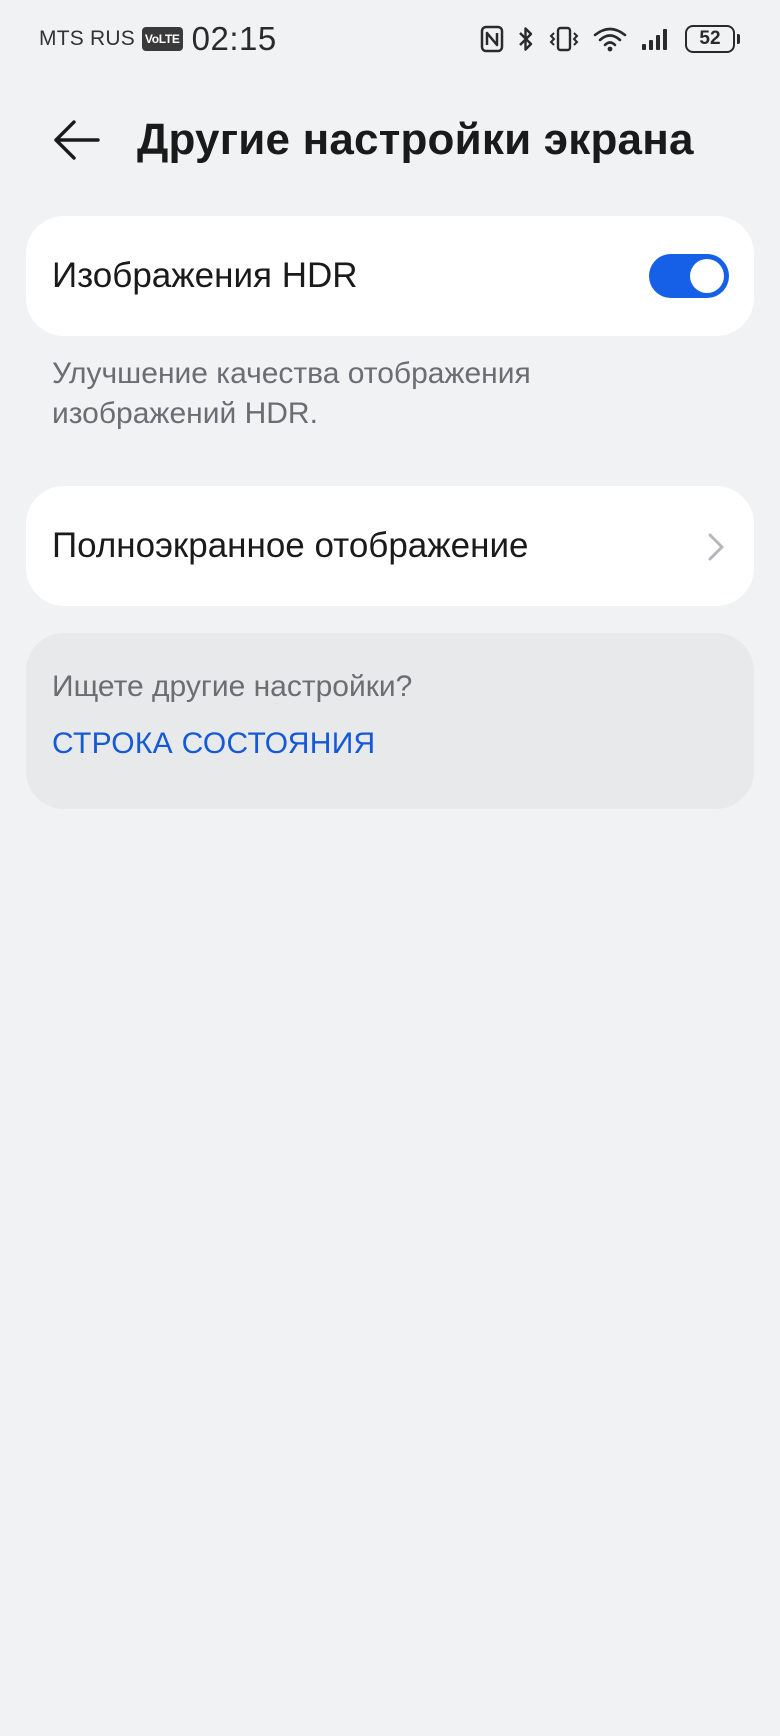 The image size is (780, 1736). Describe the element at coordinates (716, 547) in the screenshot. I see `chevron-right-icon` at that location.